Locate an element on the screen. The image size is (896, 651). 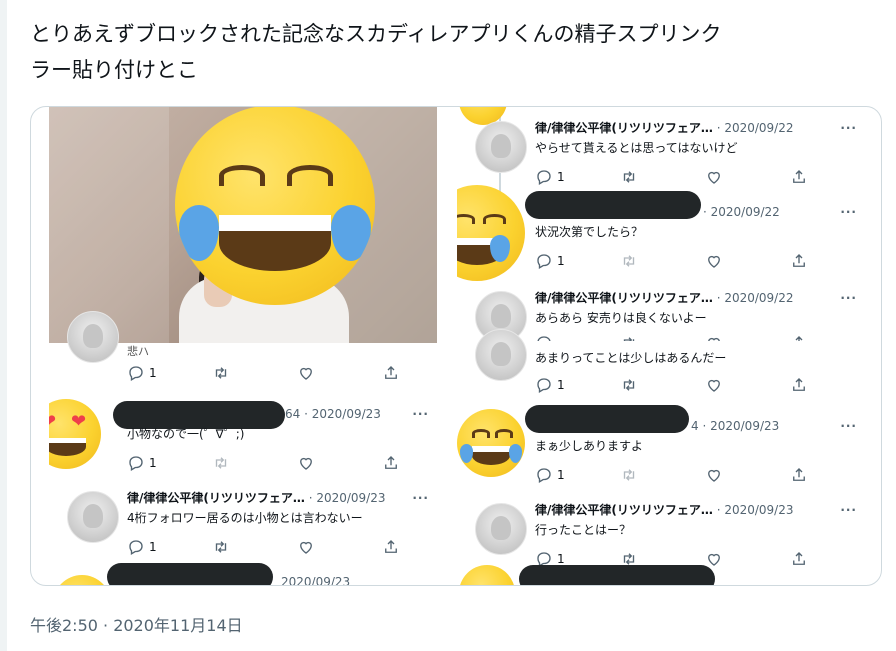
handle-tail: 4 is located at coordinates (695, 426).